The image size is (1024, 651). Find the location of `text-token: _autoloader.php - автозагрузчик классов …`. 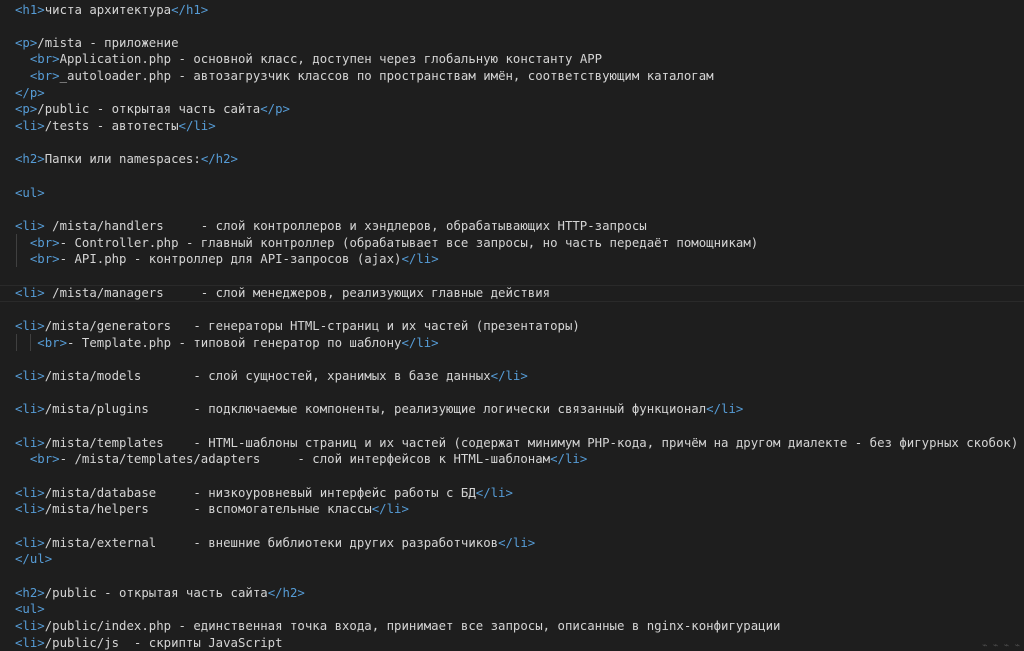

text-token: _autoloader.php - автозагрузчик классов … is located at coordinates (386, 76).